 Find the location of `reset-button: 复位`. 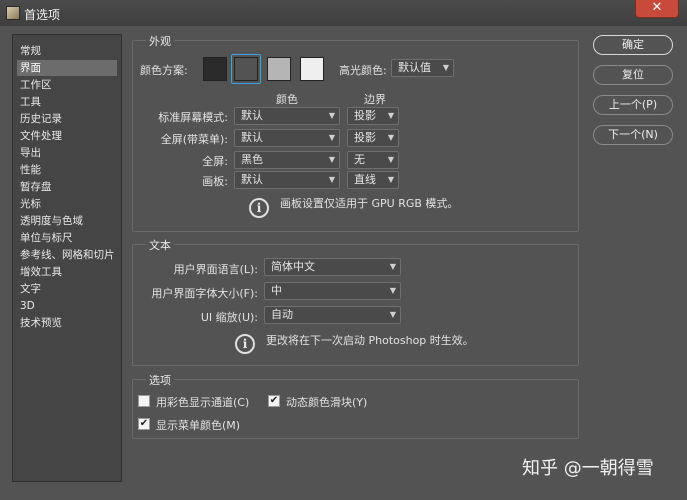

reset-button: 复位 is located at coordinates (633, 75).